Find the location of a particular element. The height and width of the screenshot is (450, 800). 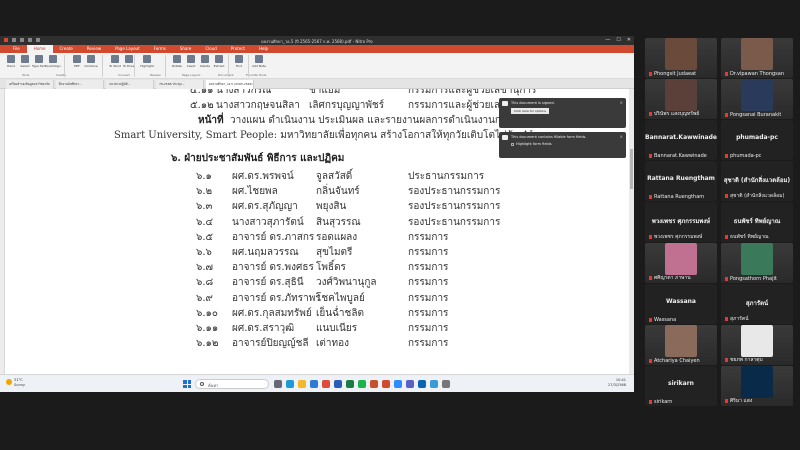

settings-icon is located at coordinates (446, 384).